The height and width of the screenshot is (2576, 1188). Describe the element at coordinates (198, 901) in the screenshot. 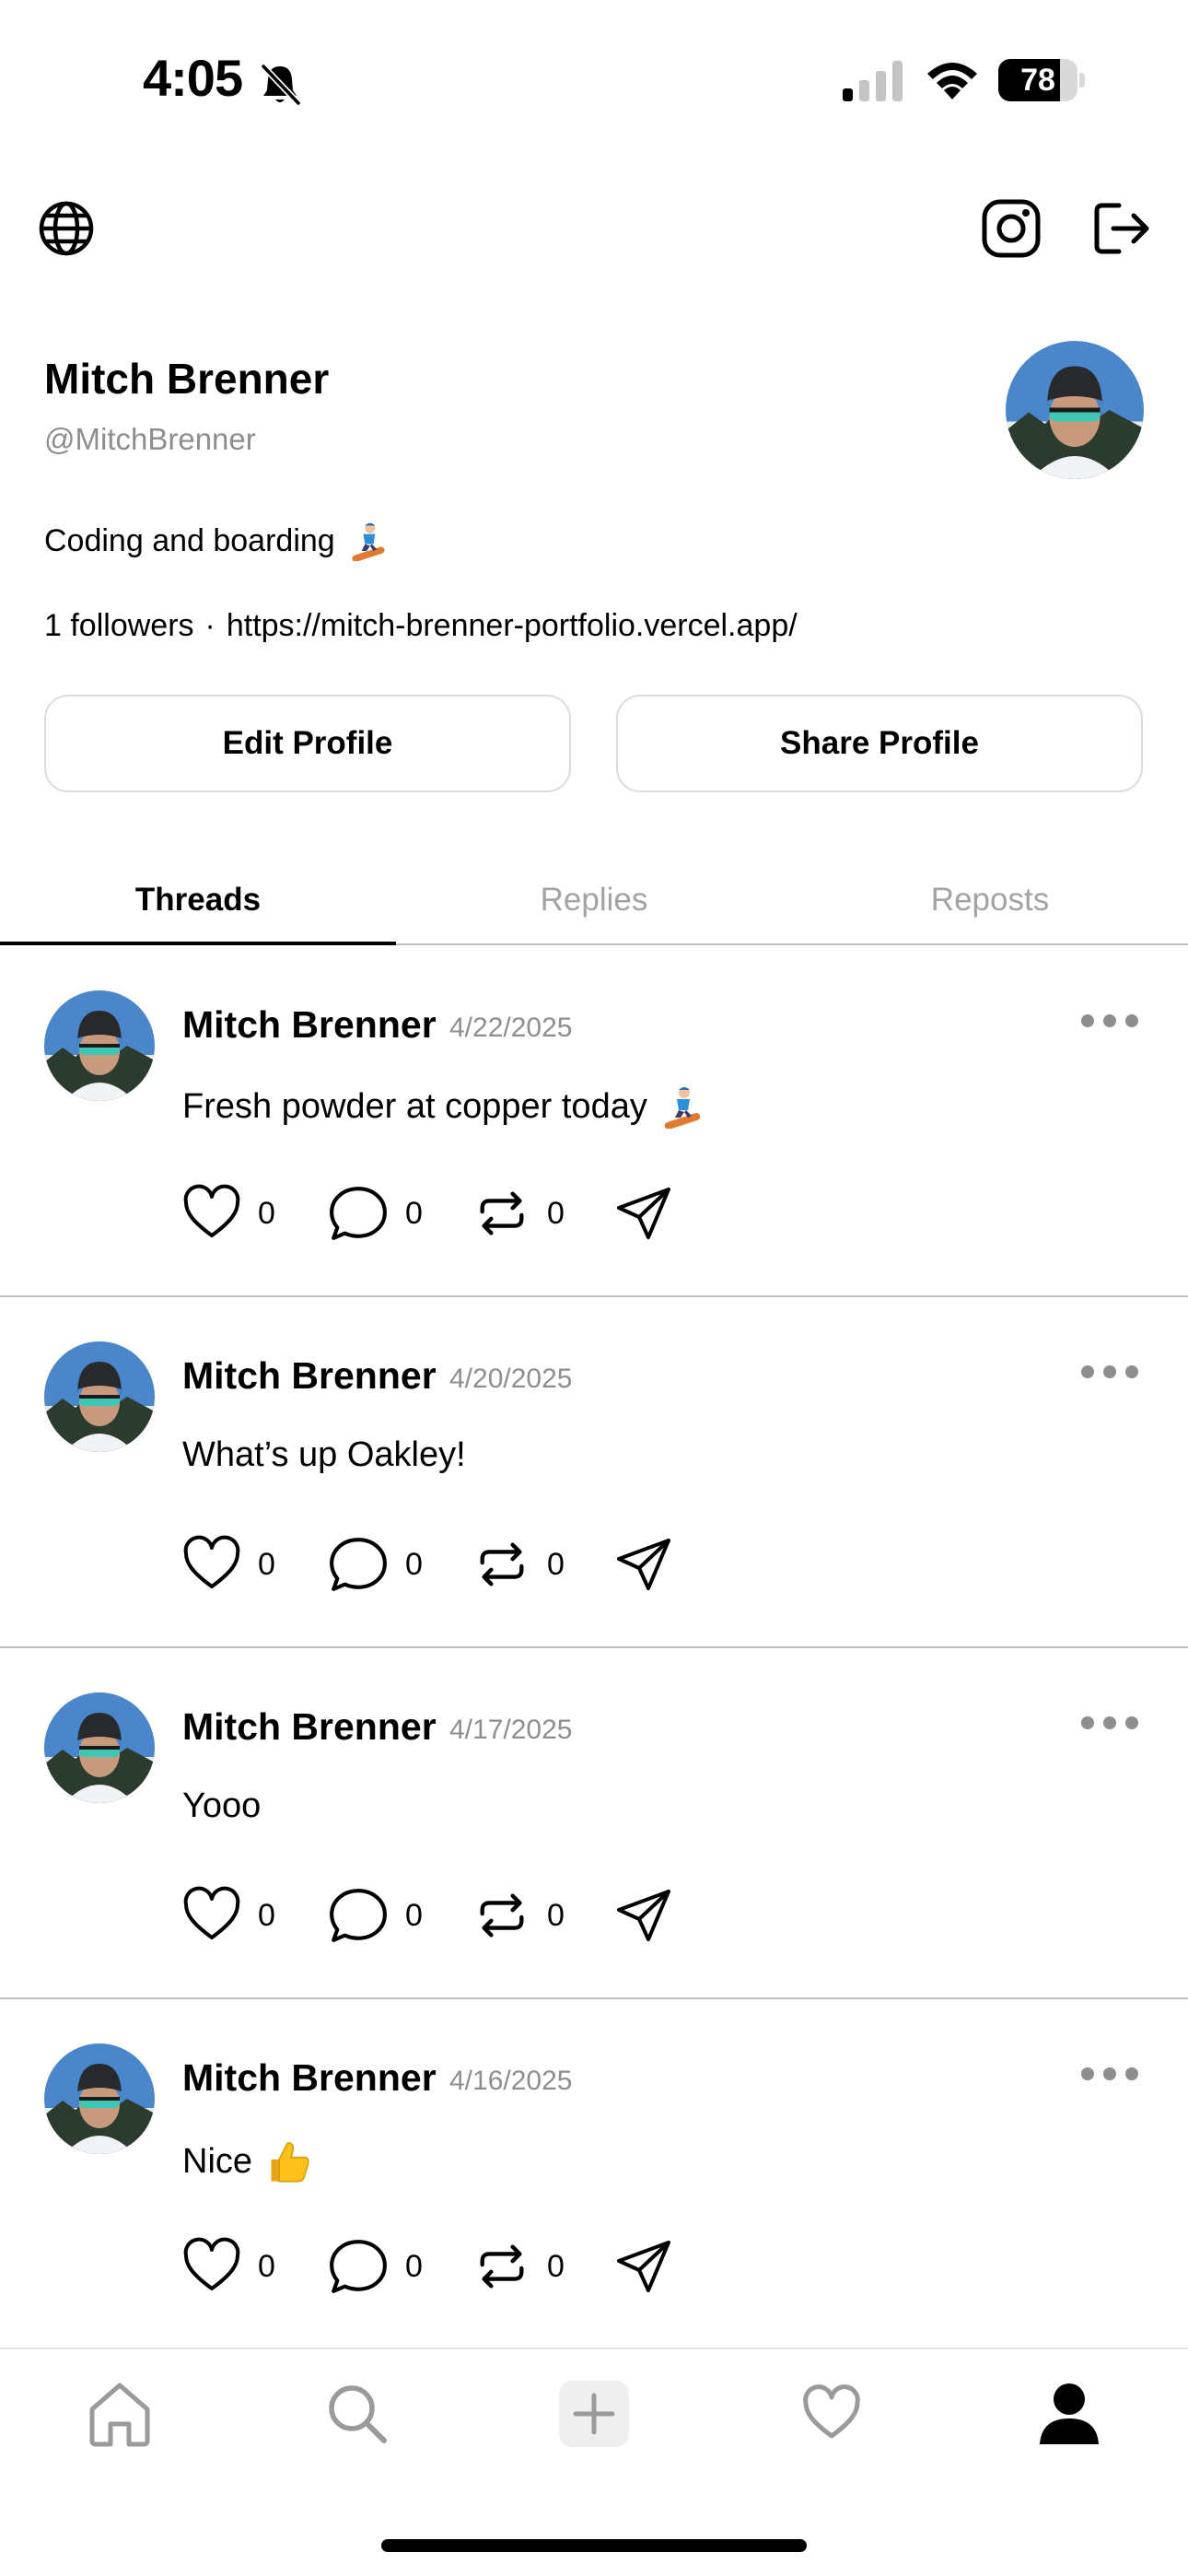

I see `tab-threads: Threads` at that location.